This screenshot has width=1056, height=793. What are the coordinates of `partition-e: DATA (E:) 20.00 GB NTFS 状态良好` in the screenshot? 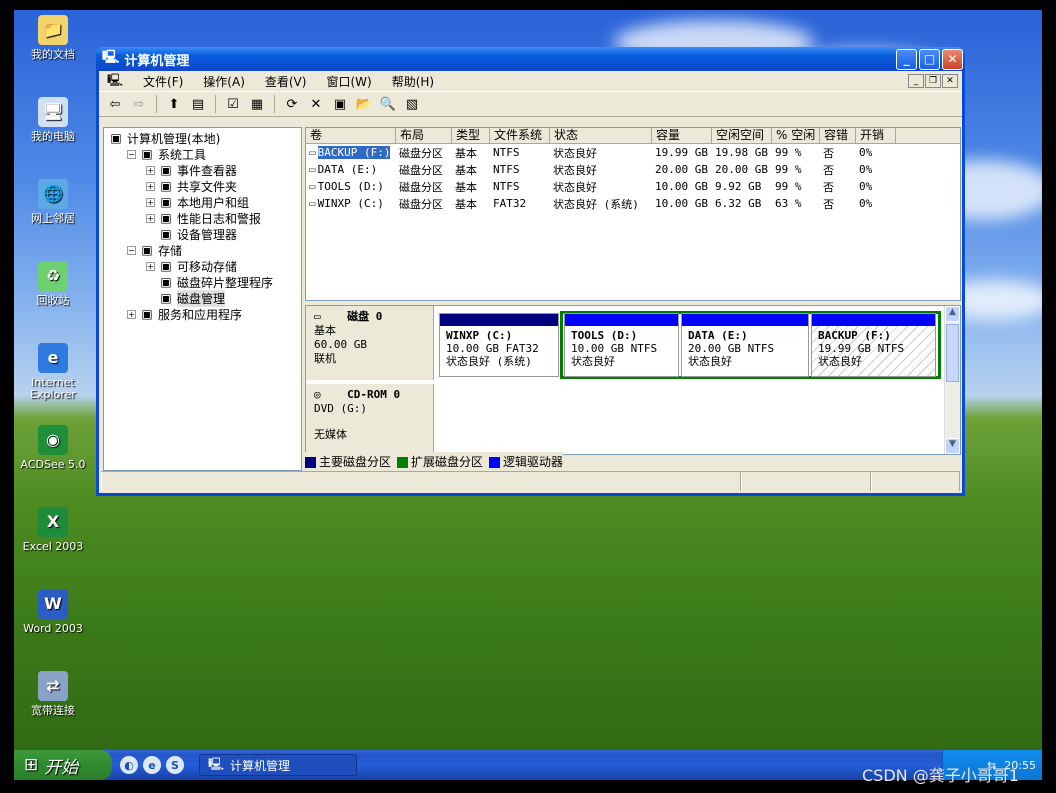 It's located at (745, 345).